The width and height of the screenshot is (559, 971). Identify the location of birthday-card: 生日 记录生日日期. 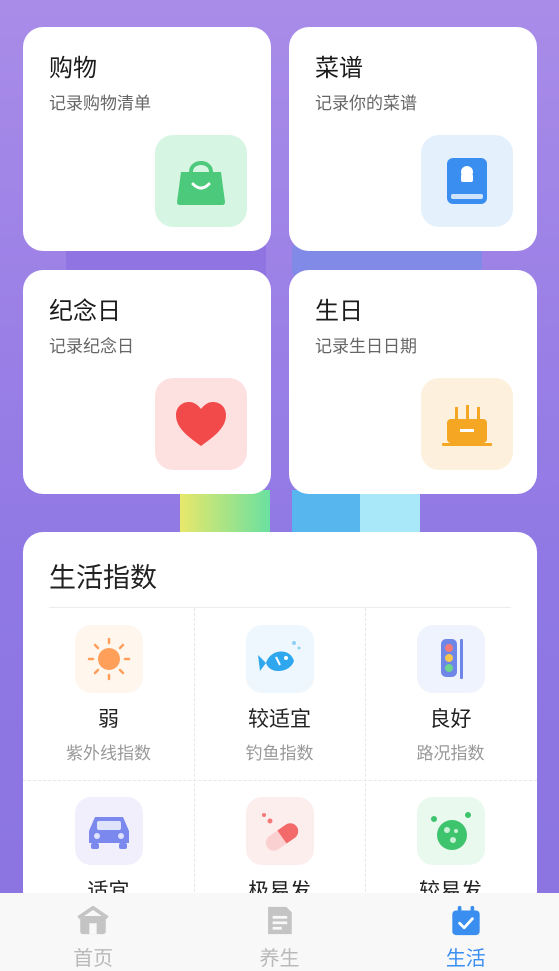
(413, 382).